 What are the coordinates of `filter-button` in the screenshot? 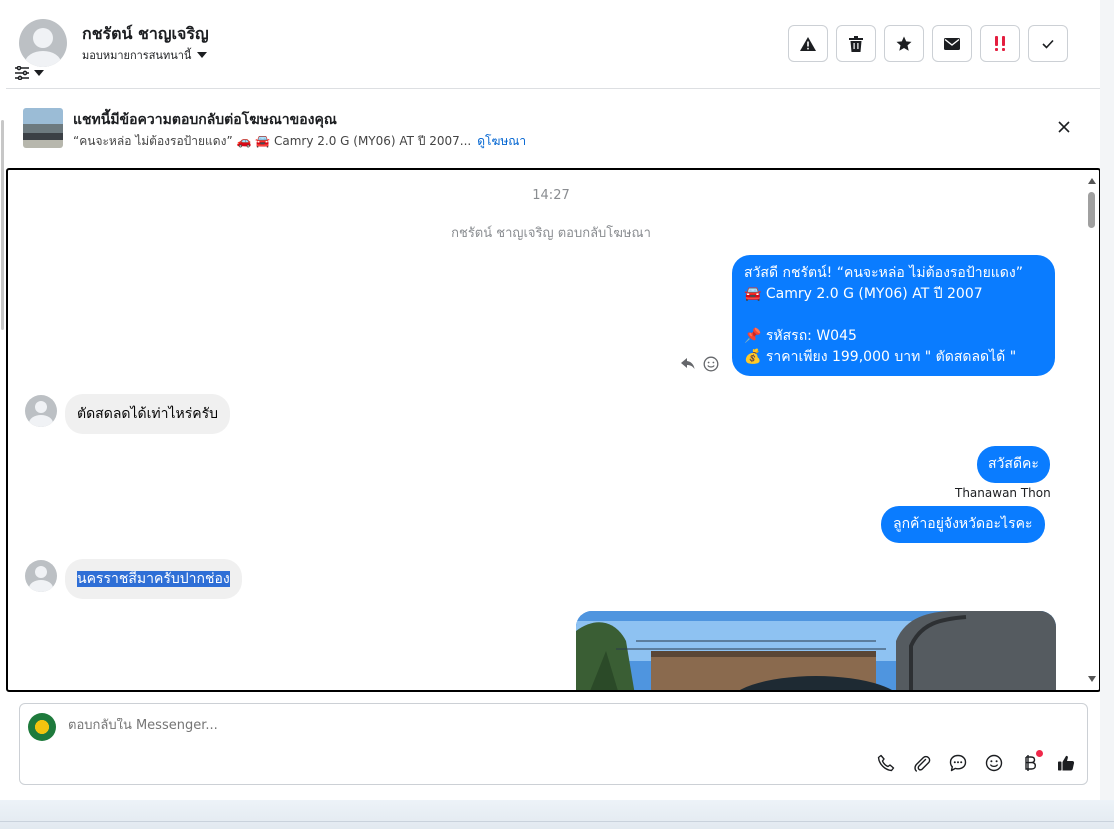 It's located at (34, 73).